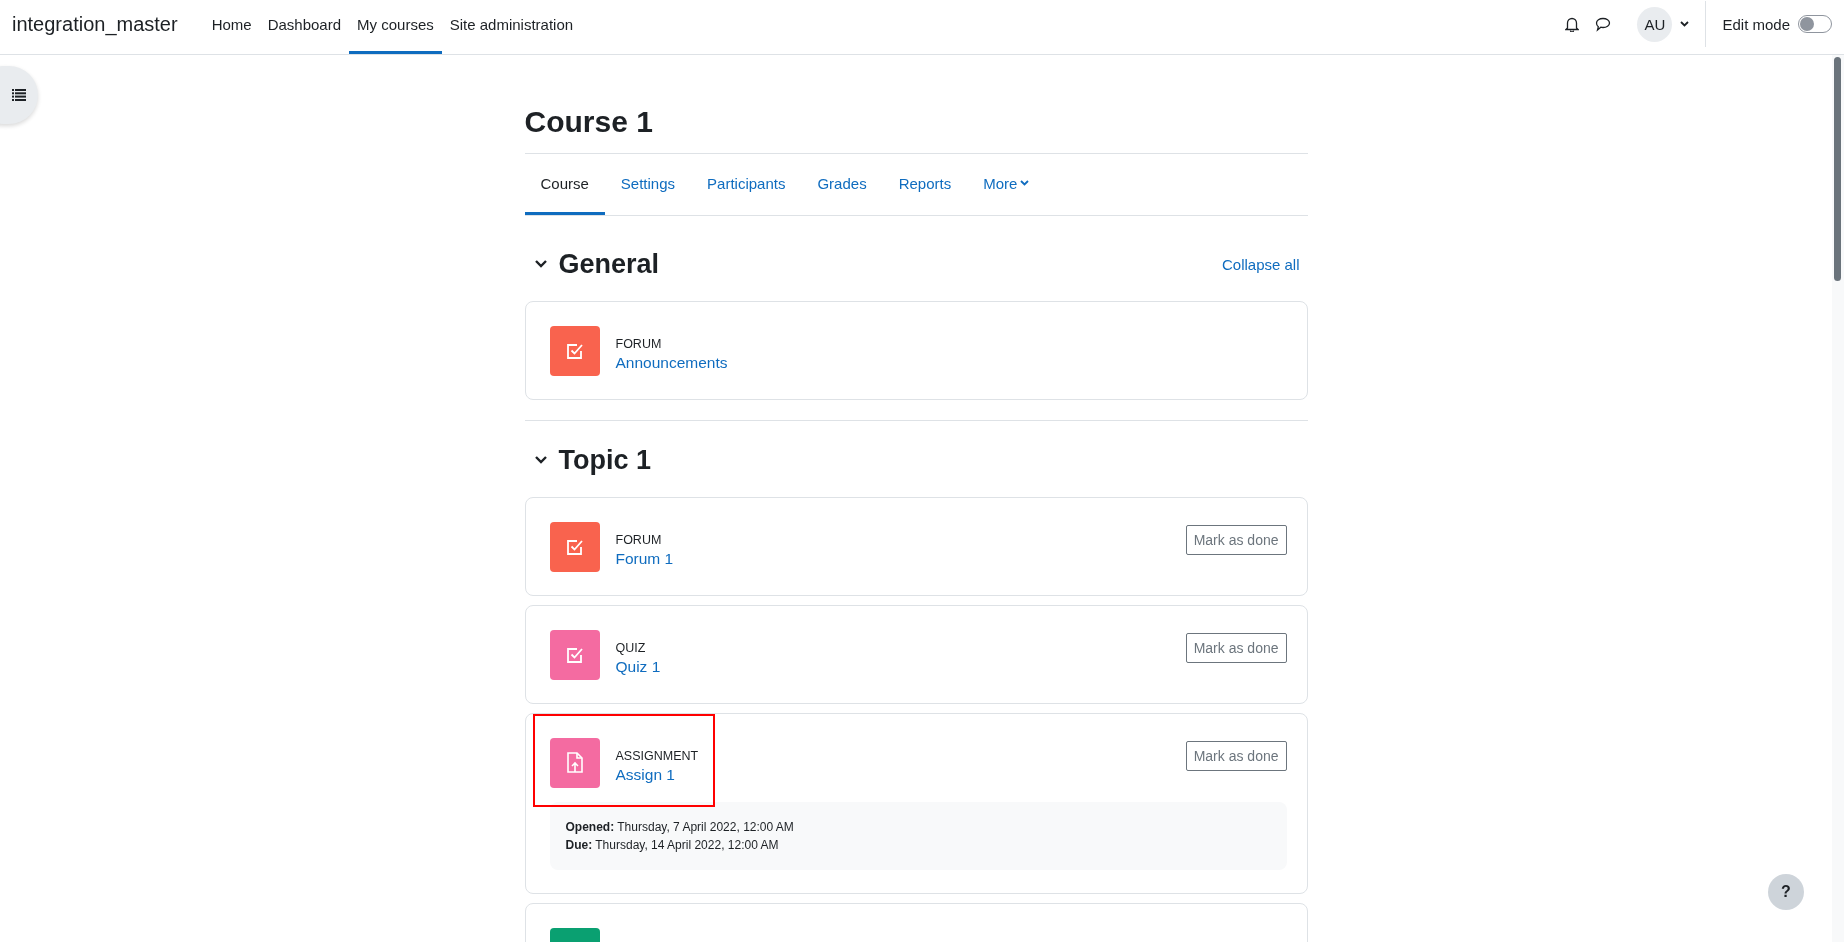 Image resolution: width=1844 pixels, height=942 pixels. I want to click on edit-mode-label: Edit mode, so click(1756, 24).